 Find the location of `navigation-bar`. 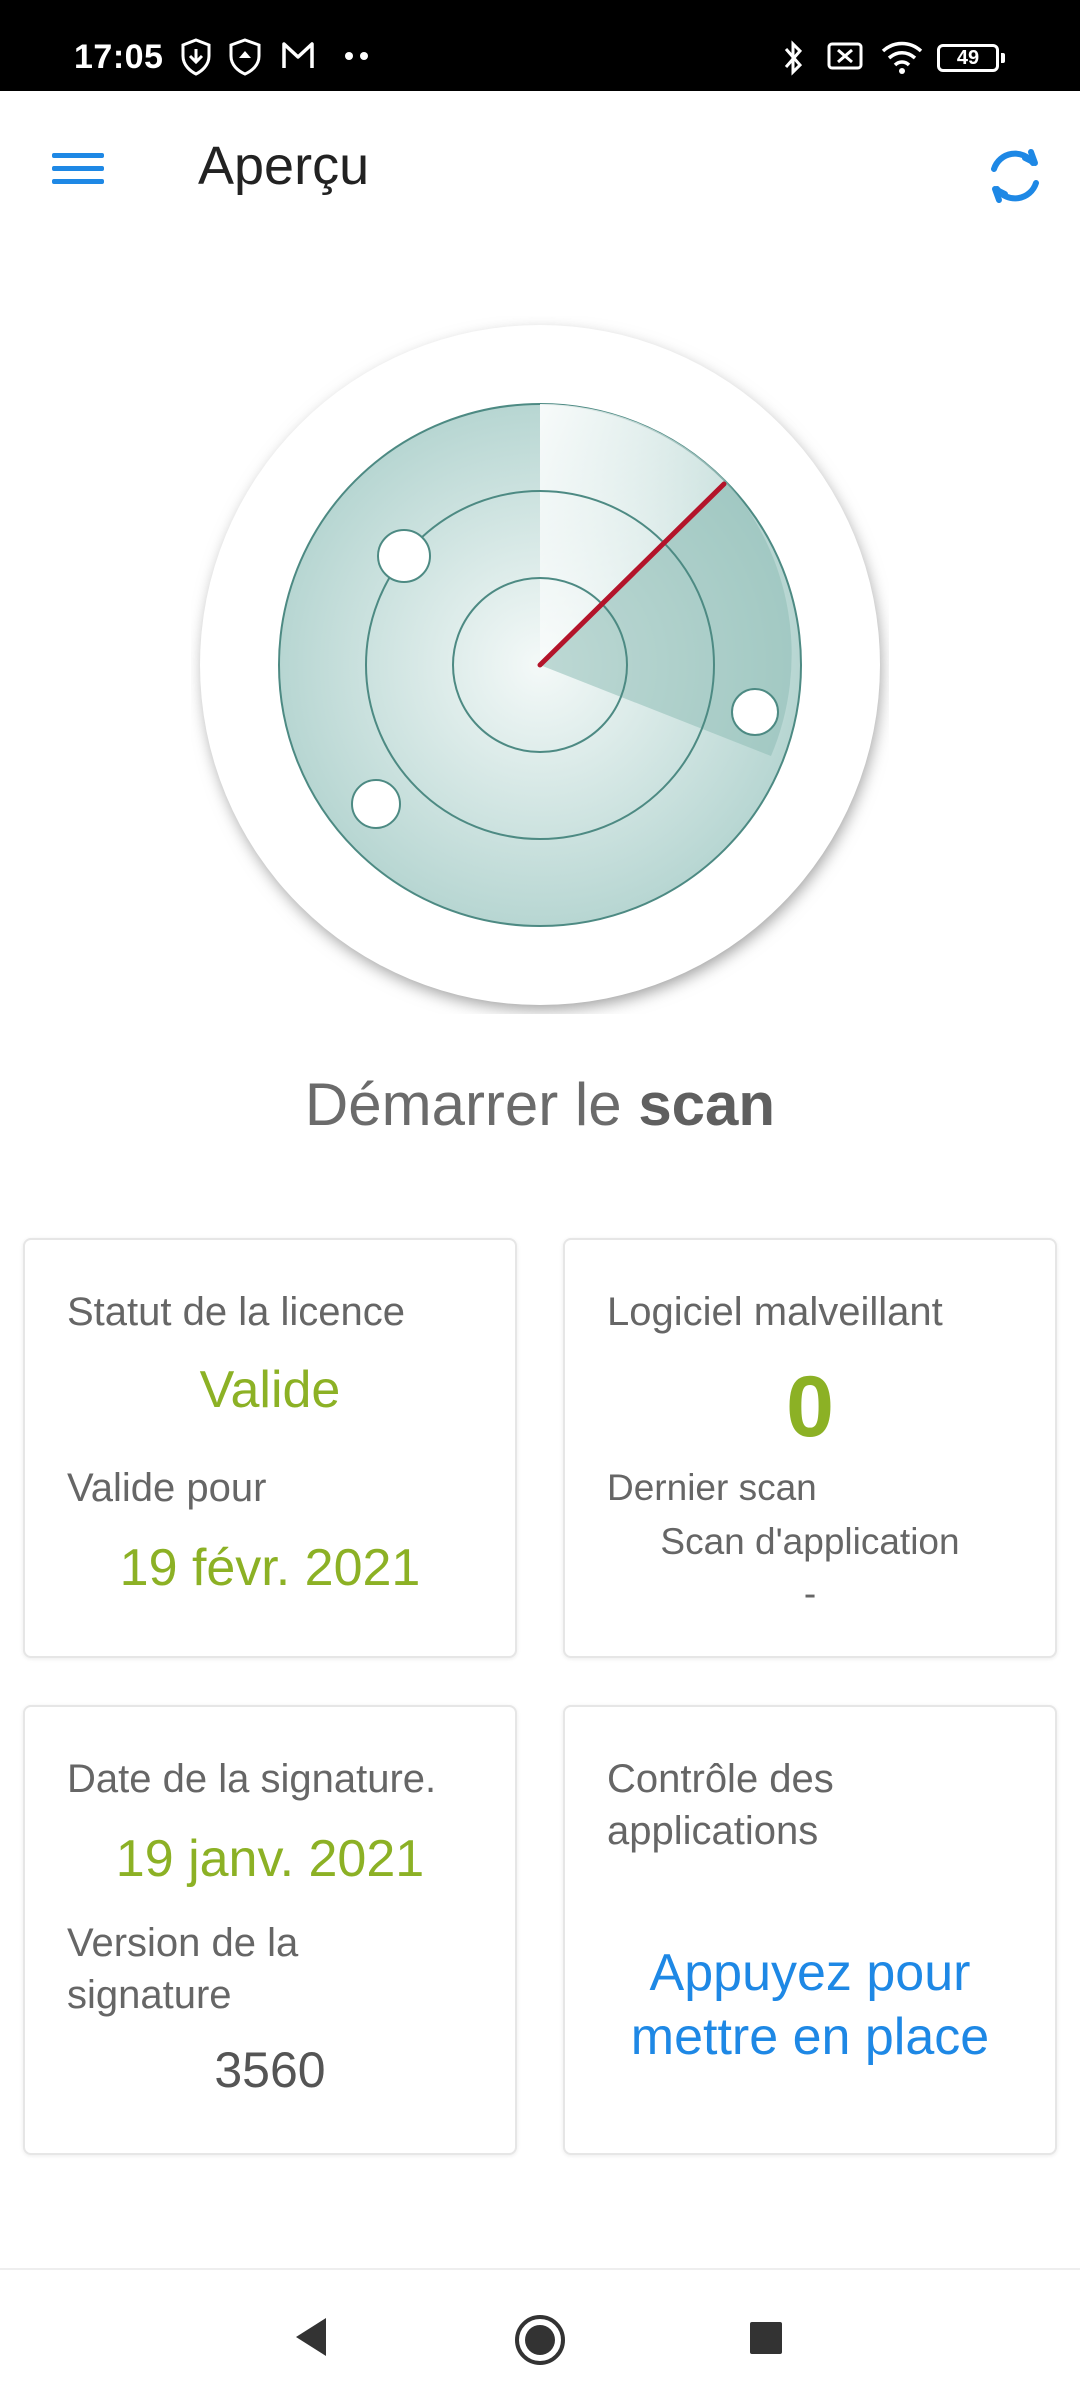

navigation-bar is located at coordinates (540, 2335).